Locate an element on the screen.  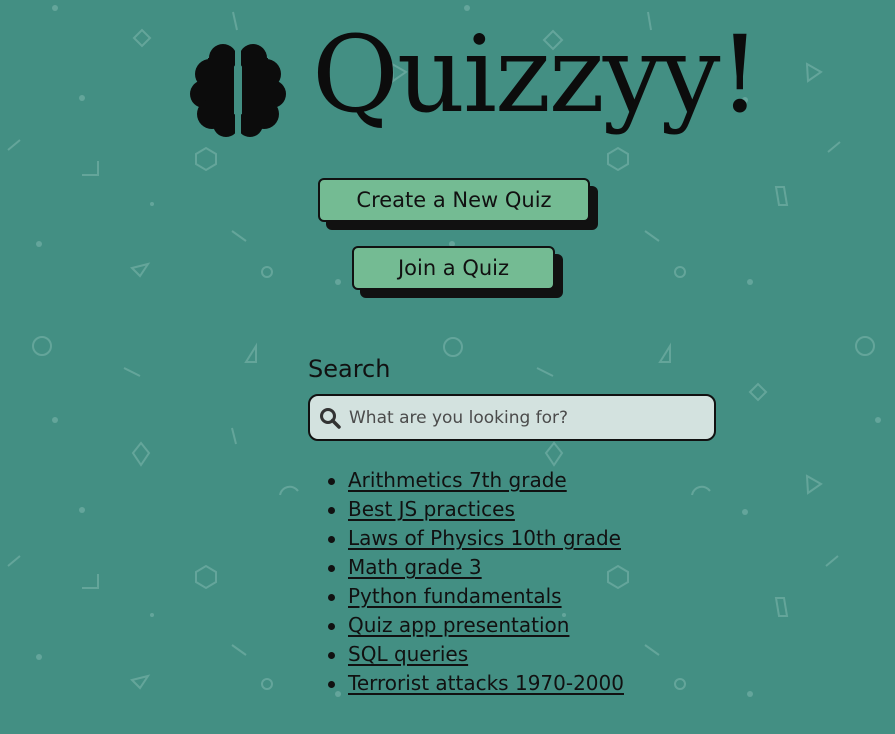
quiz-link: Terrorist attacks 1970-2000 is located at coordinates (486, 683).